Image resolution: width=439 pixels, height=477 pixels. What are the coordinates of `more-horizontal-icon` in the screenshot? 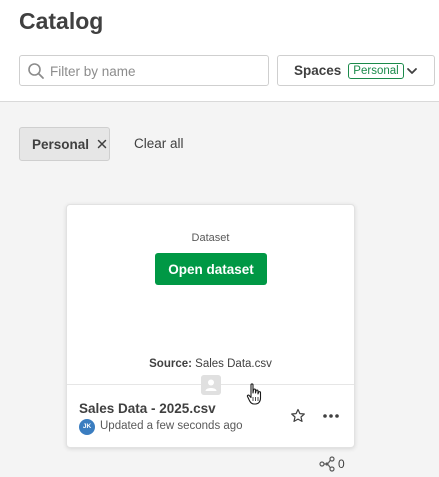 It's located at (331, 416).